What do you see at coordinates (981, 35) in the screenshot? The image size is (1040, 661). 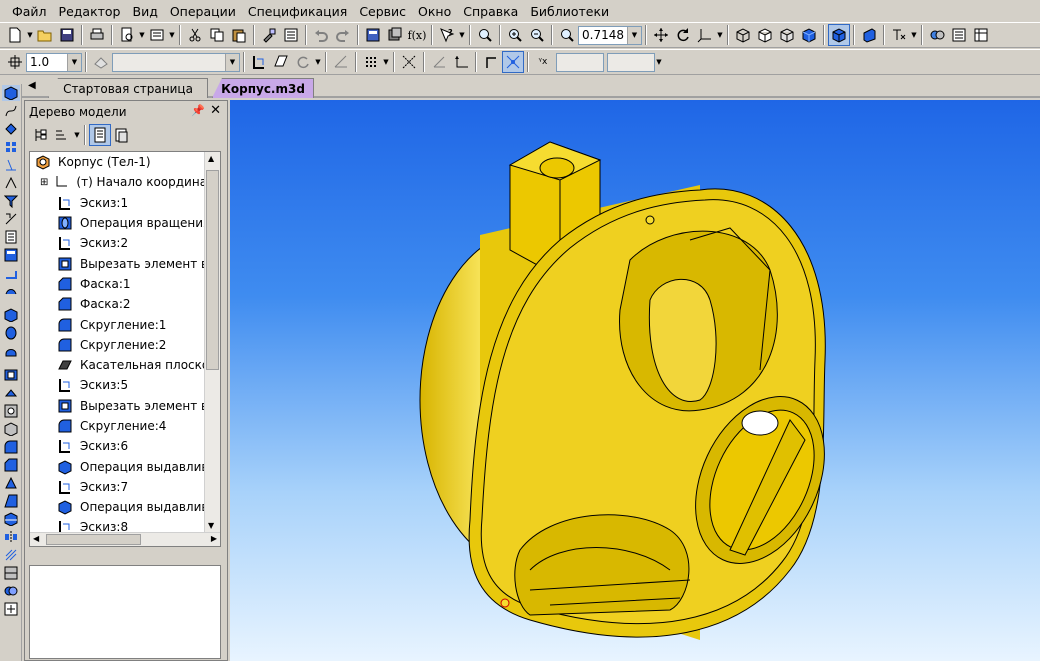 I see `extra-button` at bounding box center [981, 35].